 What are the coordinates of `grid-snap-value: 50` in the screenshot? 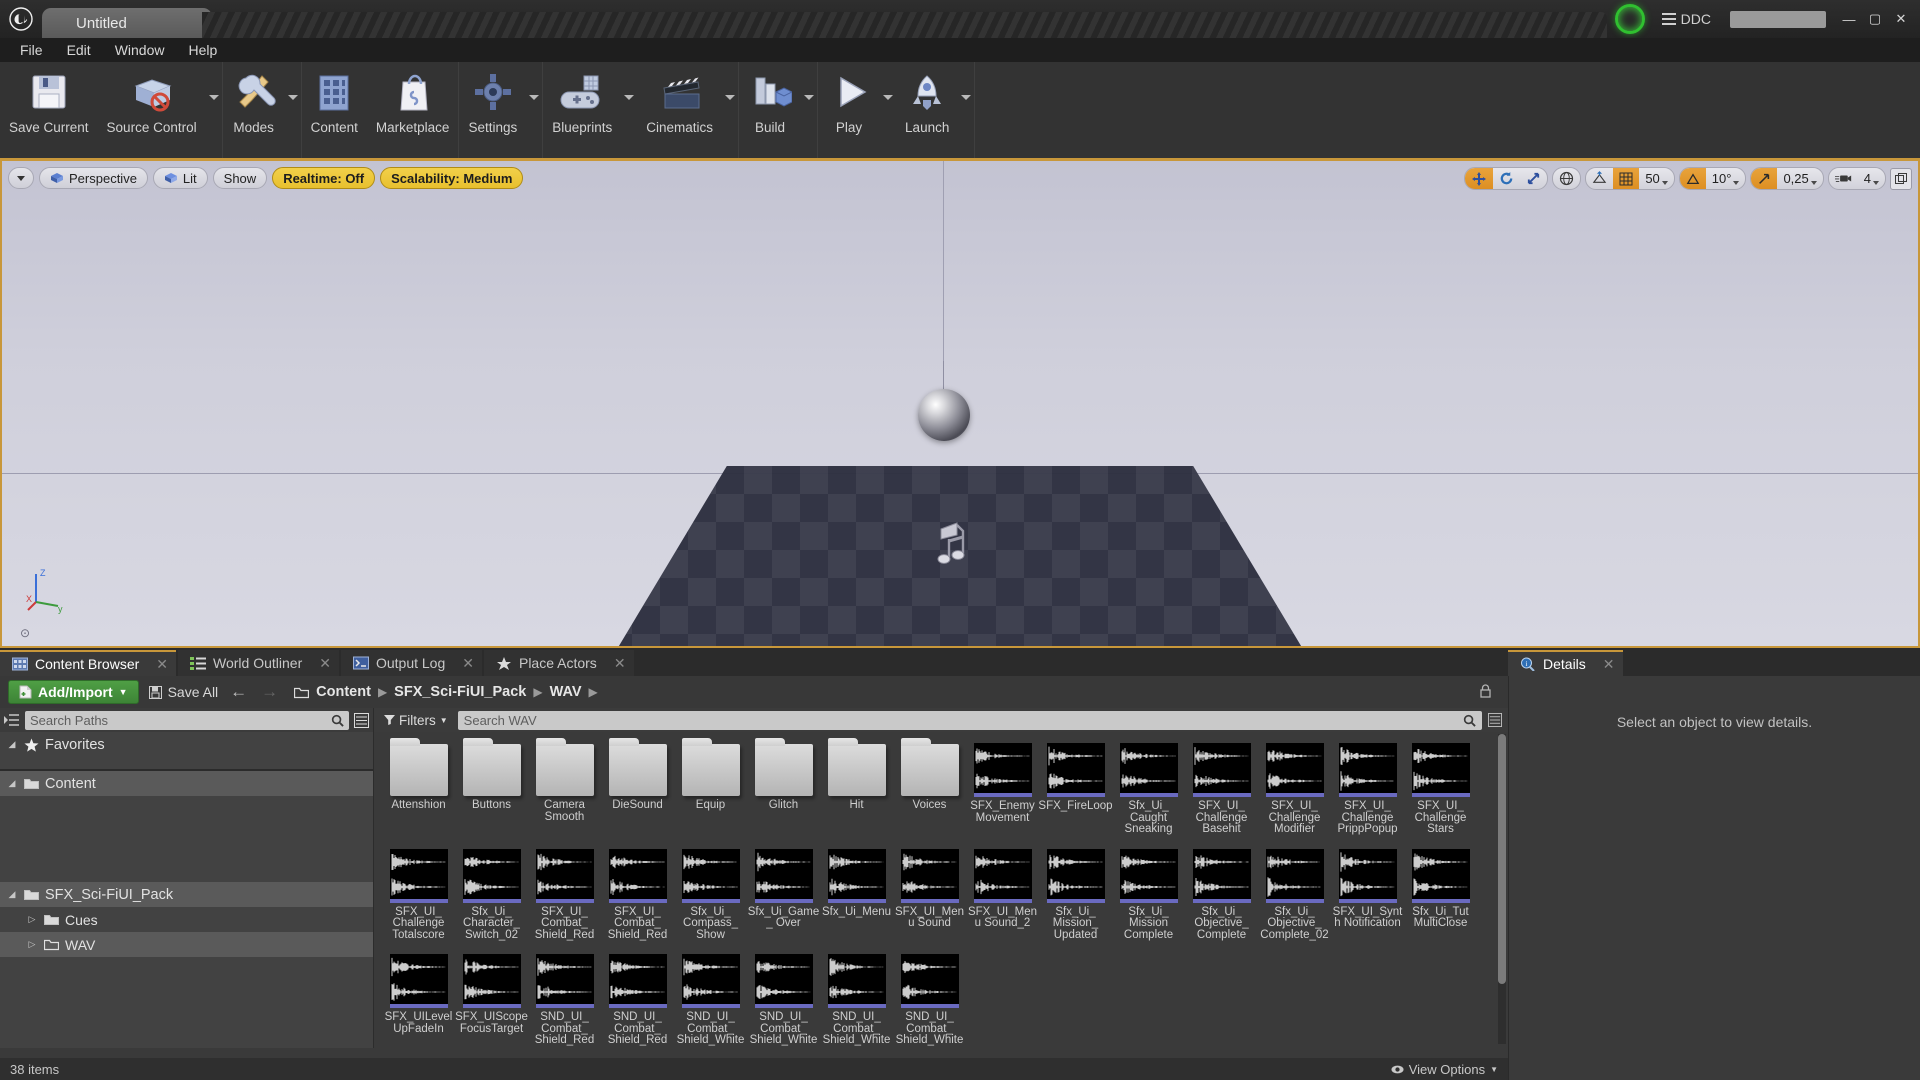 It's located at (1656, 178).